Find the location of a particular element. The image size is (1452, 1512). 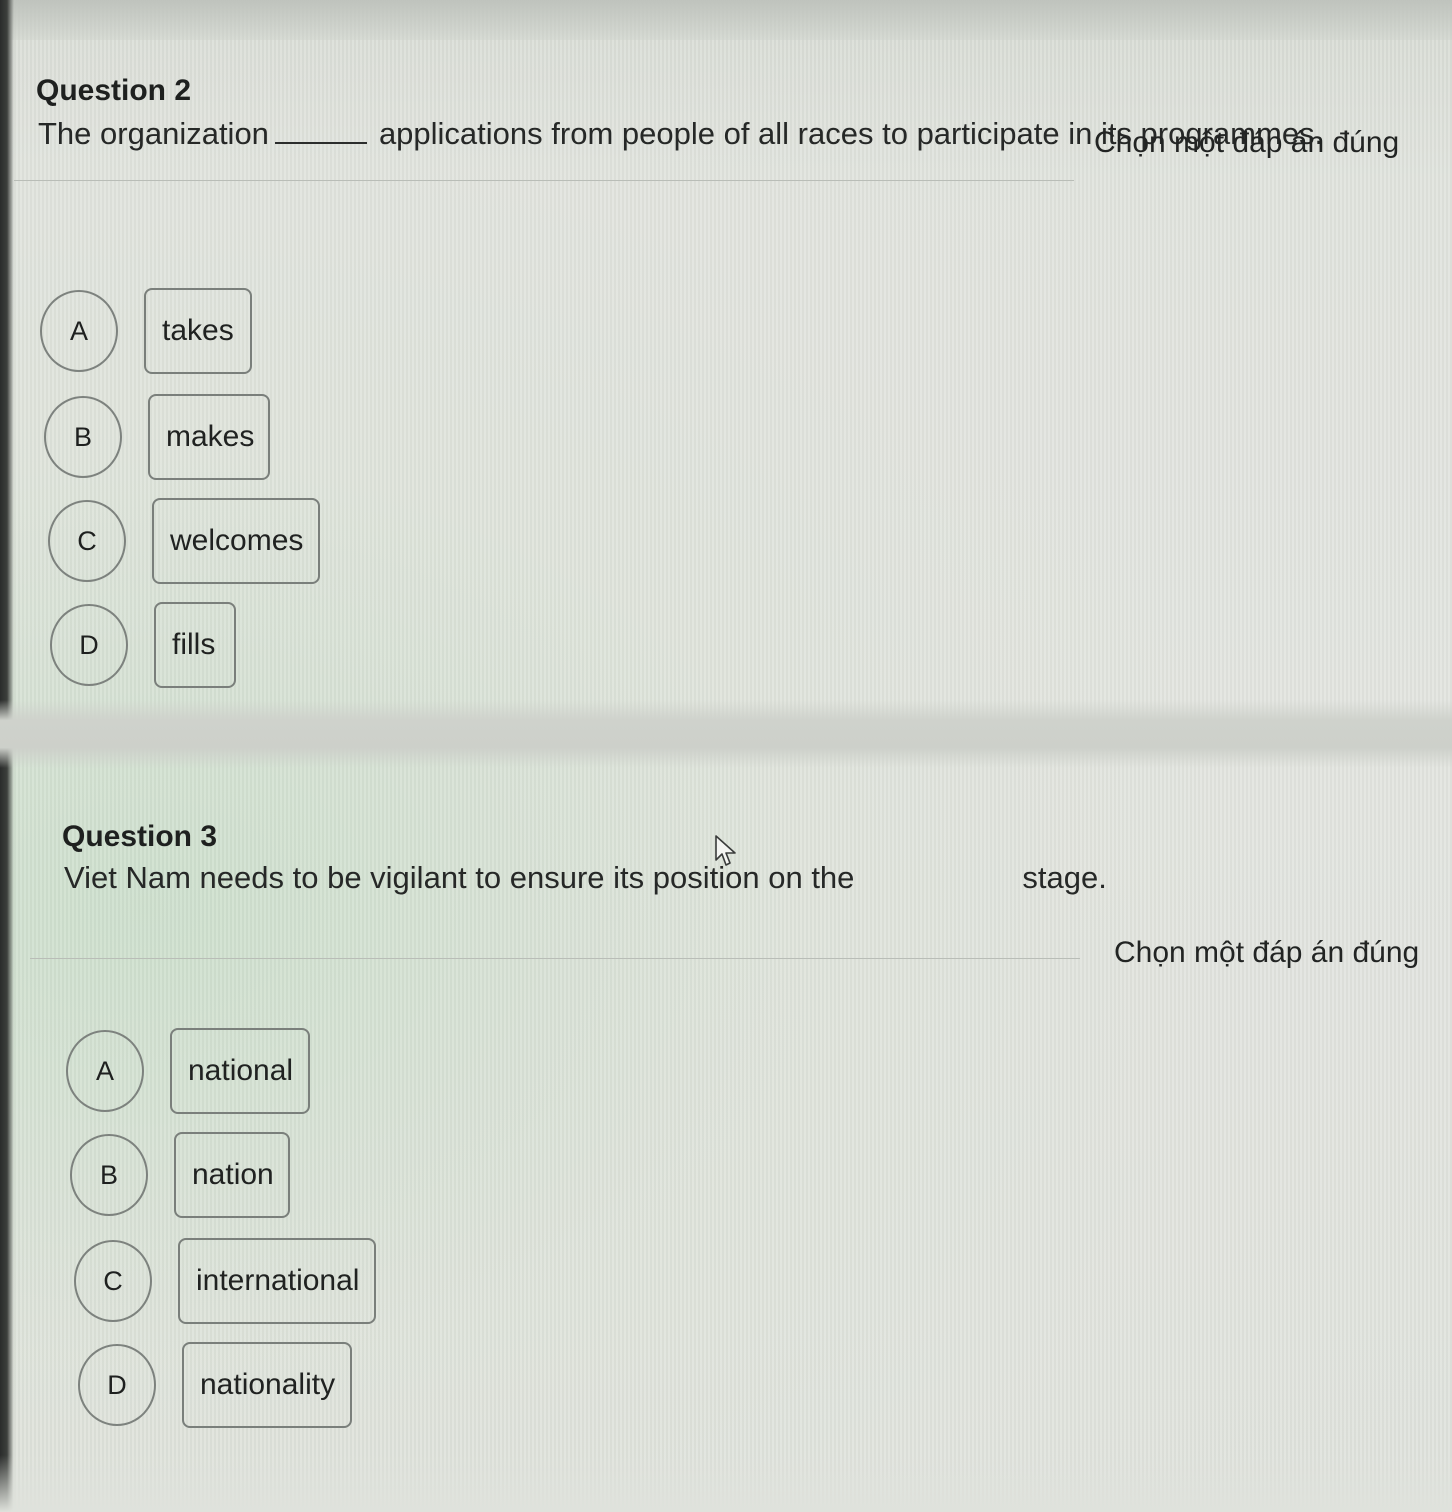

option-a: A takes is located at coordinates (146, 331).